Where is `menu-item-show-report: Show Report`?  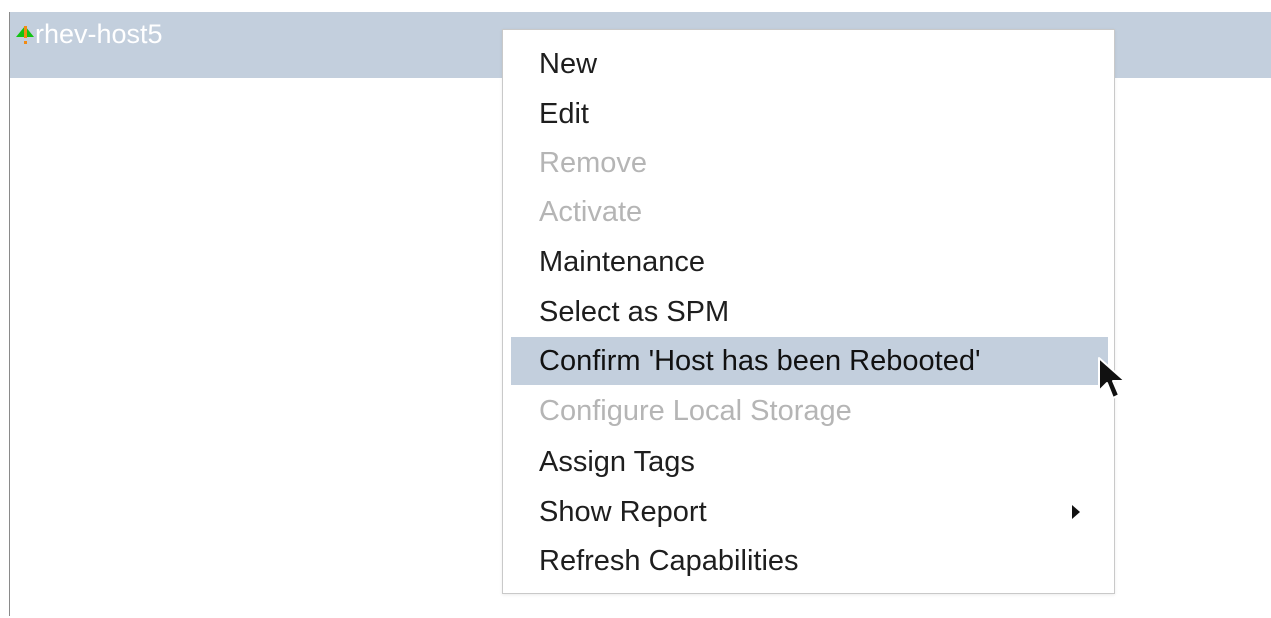 menu-item-show-report: Show Report is located at coordinates (809, 512).